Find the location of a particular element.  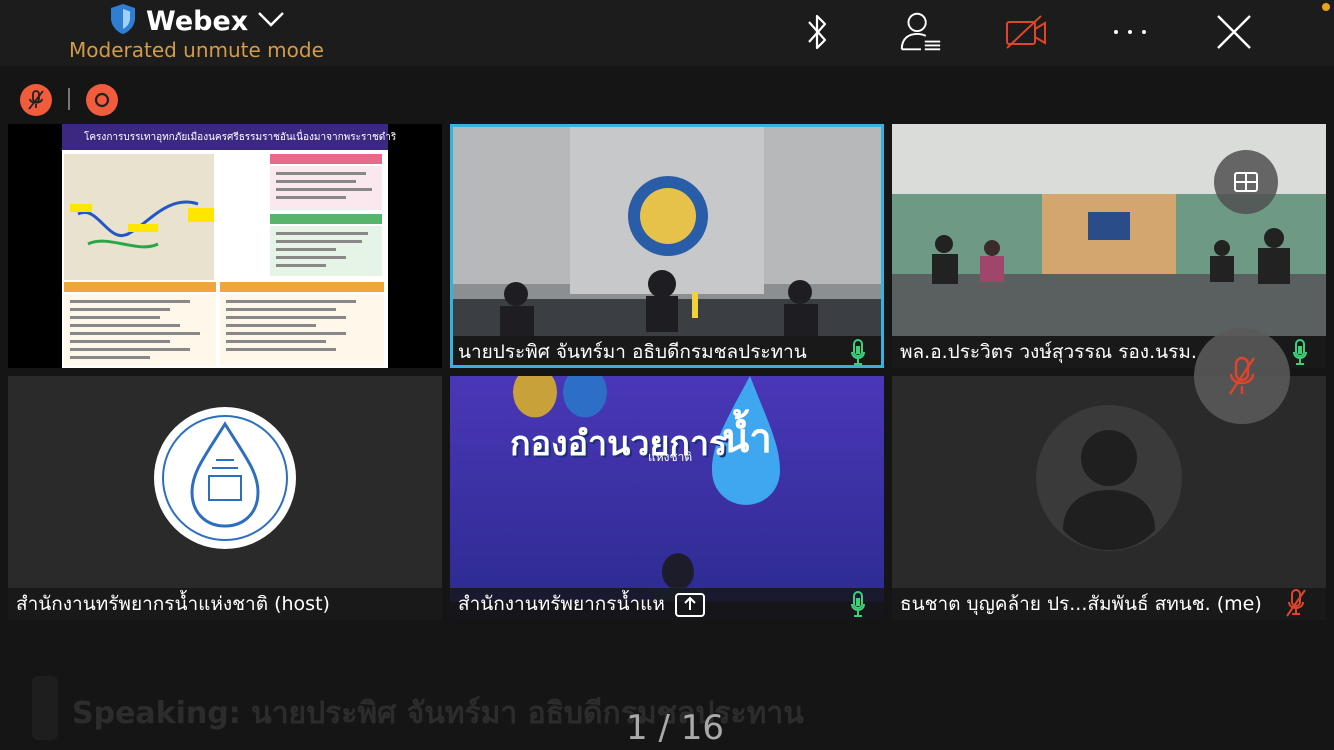

recording-icon is located at coordinates (102, 100).